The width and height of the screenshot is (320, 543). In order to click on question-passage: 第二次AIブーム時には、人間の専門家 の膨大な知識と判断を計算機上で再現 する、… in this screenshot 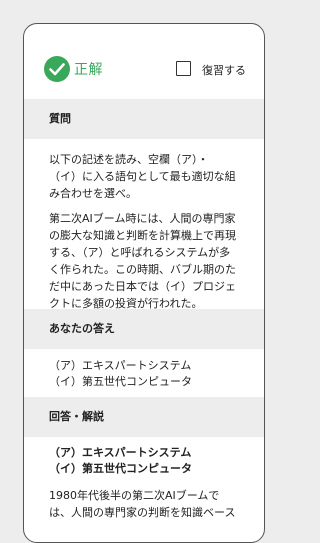, I will do `click(149, 261)`.